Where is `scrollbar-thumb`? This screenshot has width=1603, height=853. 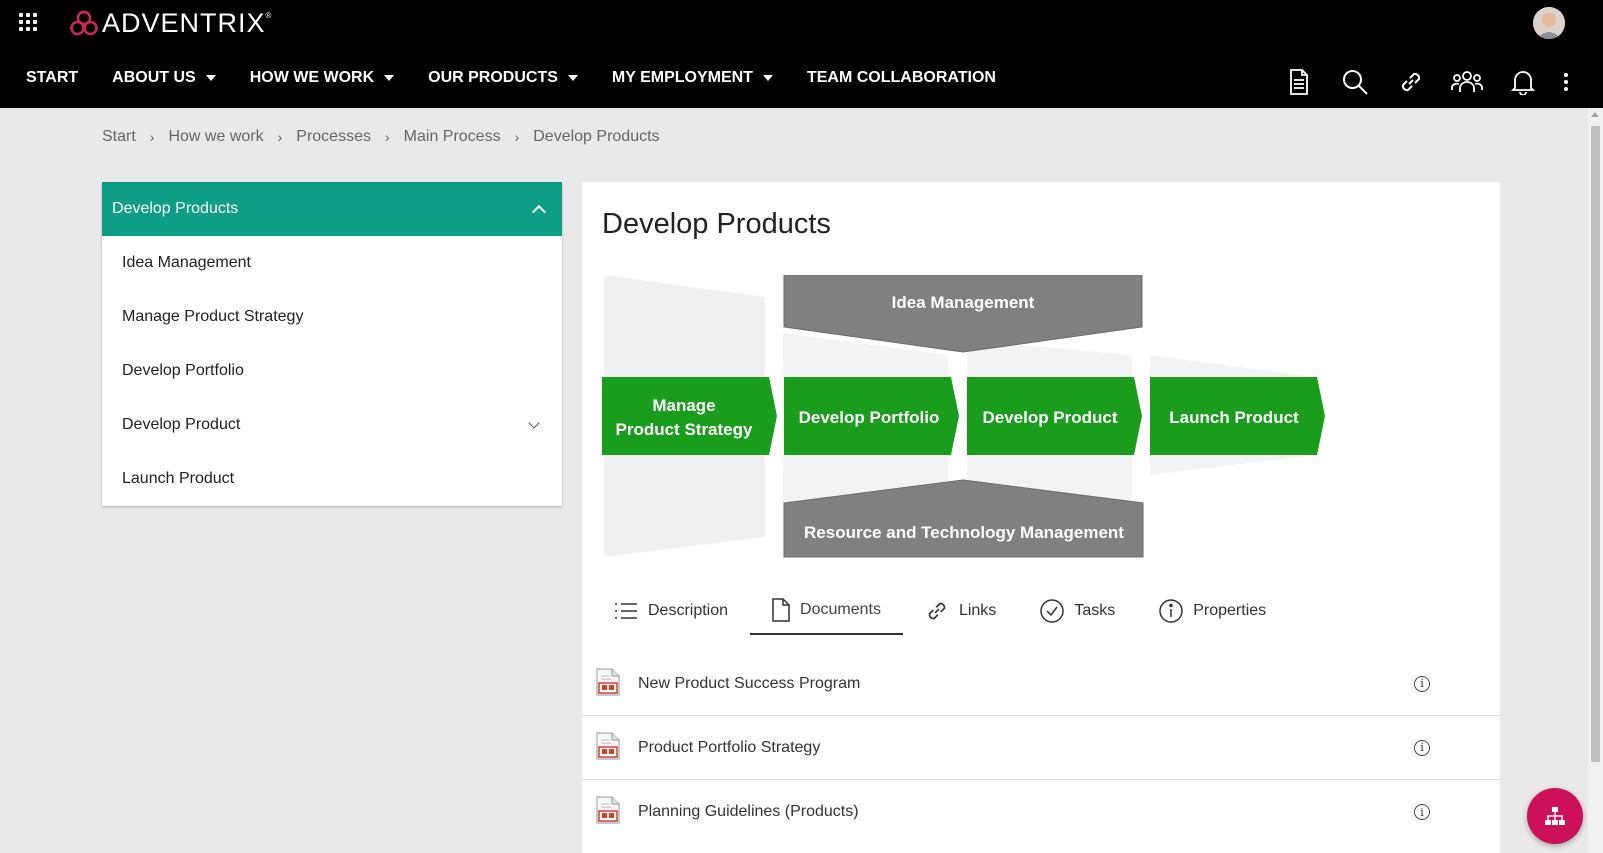 scrollbar-thumb is located at coordinates (1595, 444).